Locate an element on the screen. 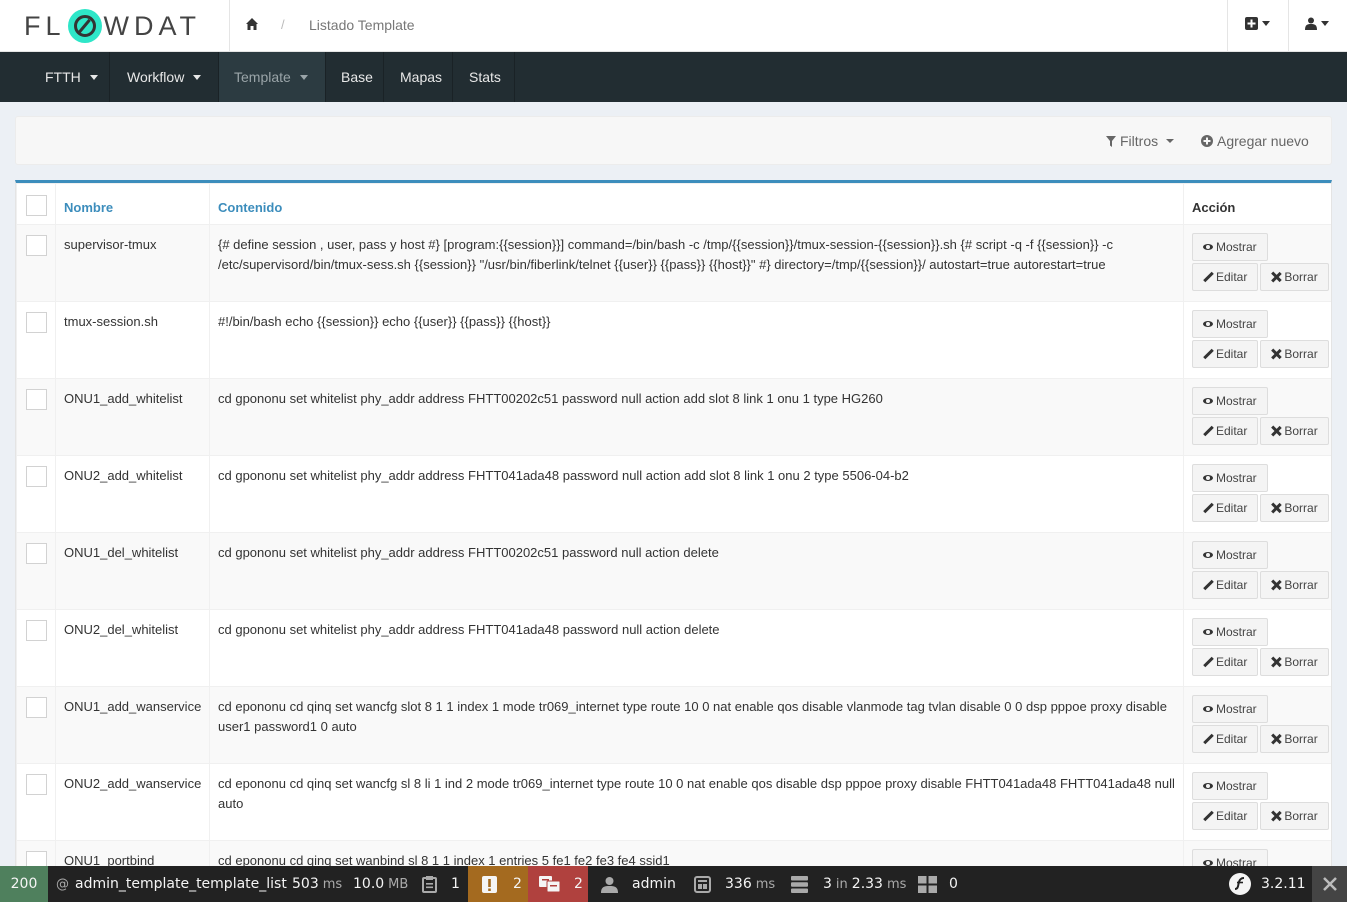  nav-item-ftth: FTTH is located at coordinates (55, 77).